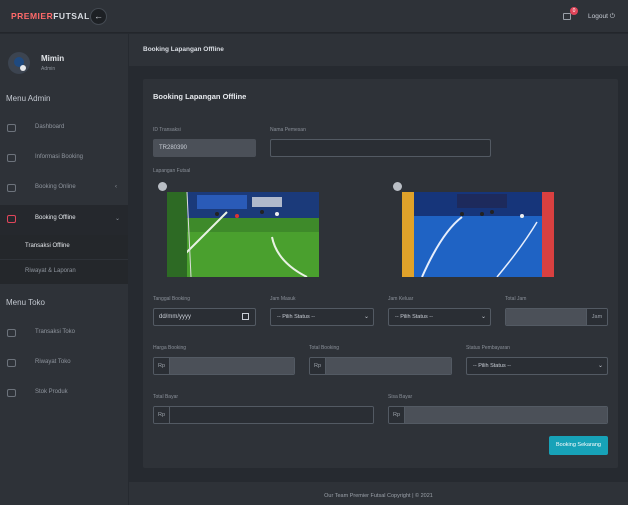 The height and width of the screenshot is (505, 628). Describe the element at coordinates (11, 393) in the screenshot. I see `sound-icon` at that location.